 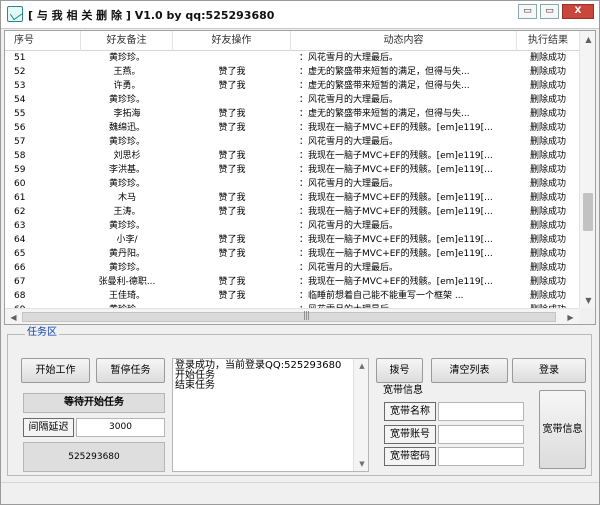 What do you see at coordinates (361, 366) in the screenshot?
I see `log-scroll-up-icon: ▲` at bounding box center [361, 366].